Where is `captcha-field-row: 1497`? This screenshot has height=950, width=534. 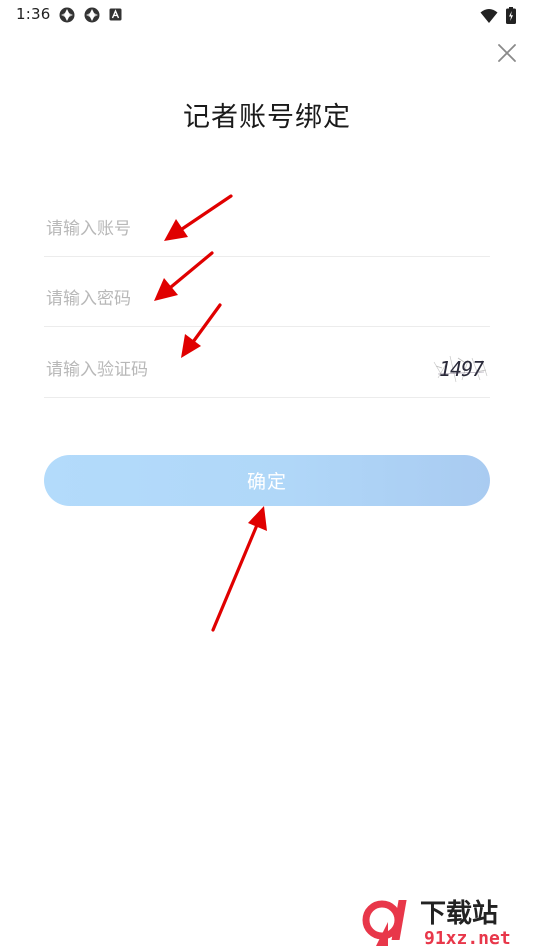
captcha-field-row: 1497 is located at coordinates (267, 374).